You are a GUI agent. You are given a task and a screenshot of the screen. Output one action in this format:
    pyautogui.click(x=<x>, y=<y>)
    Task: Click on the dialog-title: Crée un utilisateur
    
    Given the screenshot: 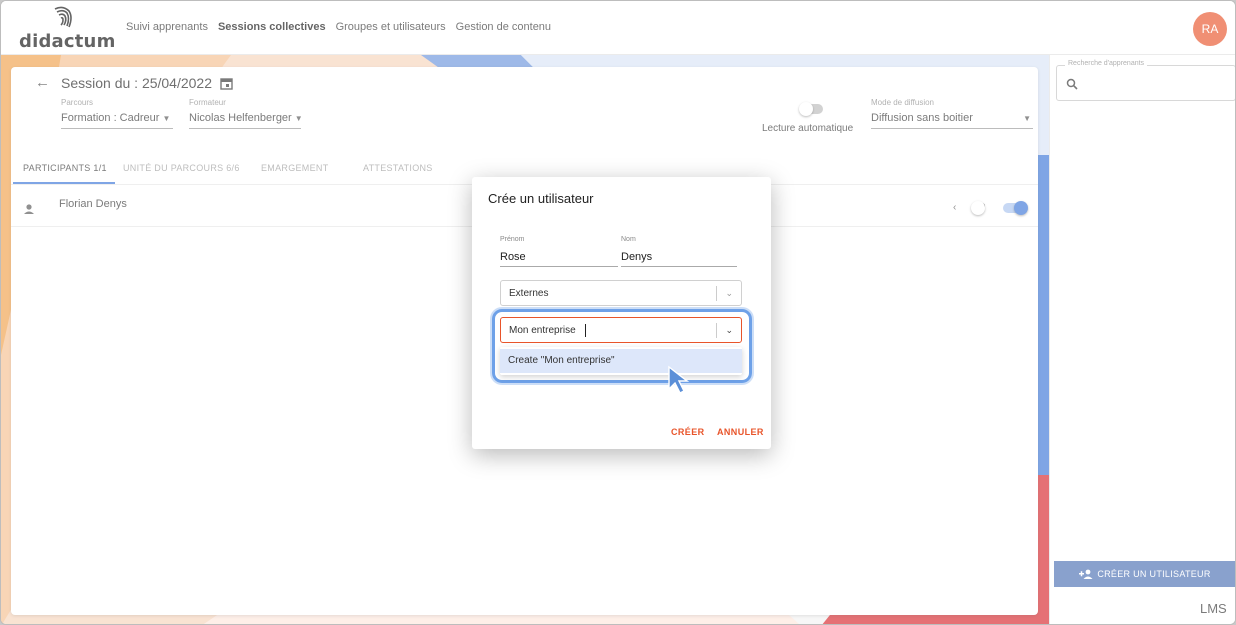 What is the action you would take?
    pyautogui.click(x=541, y=198)
    